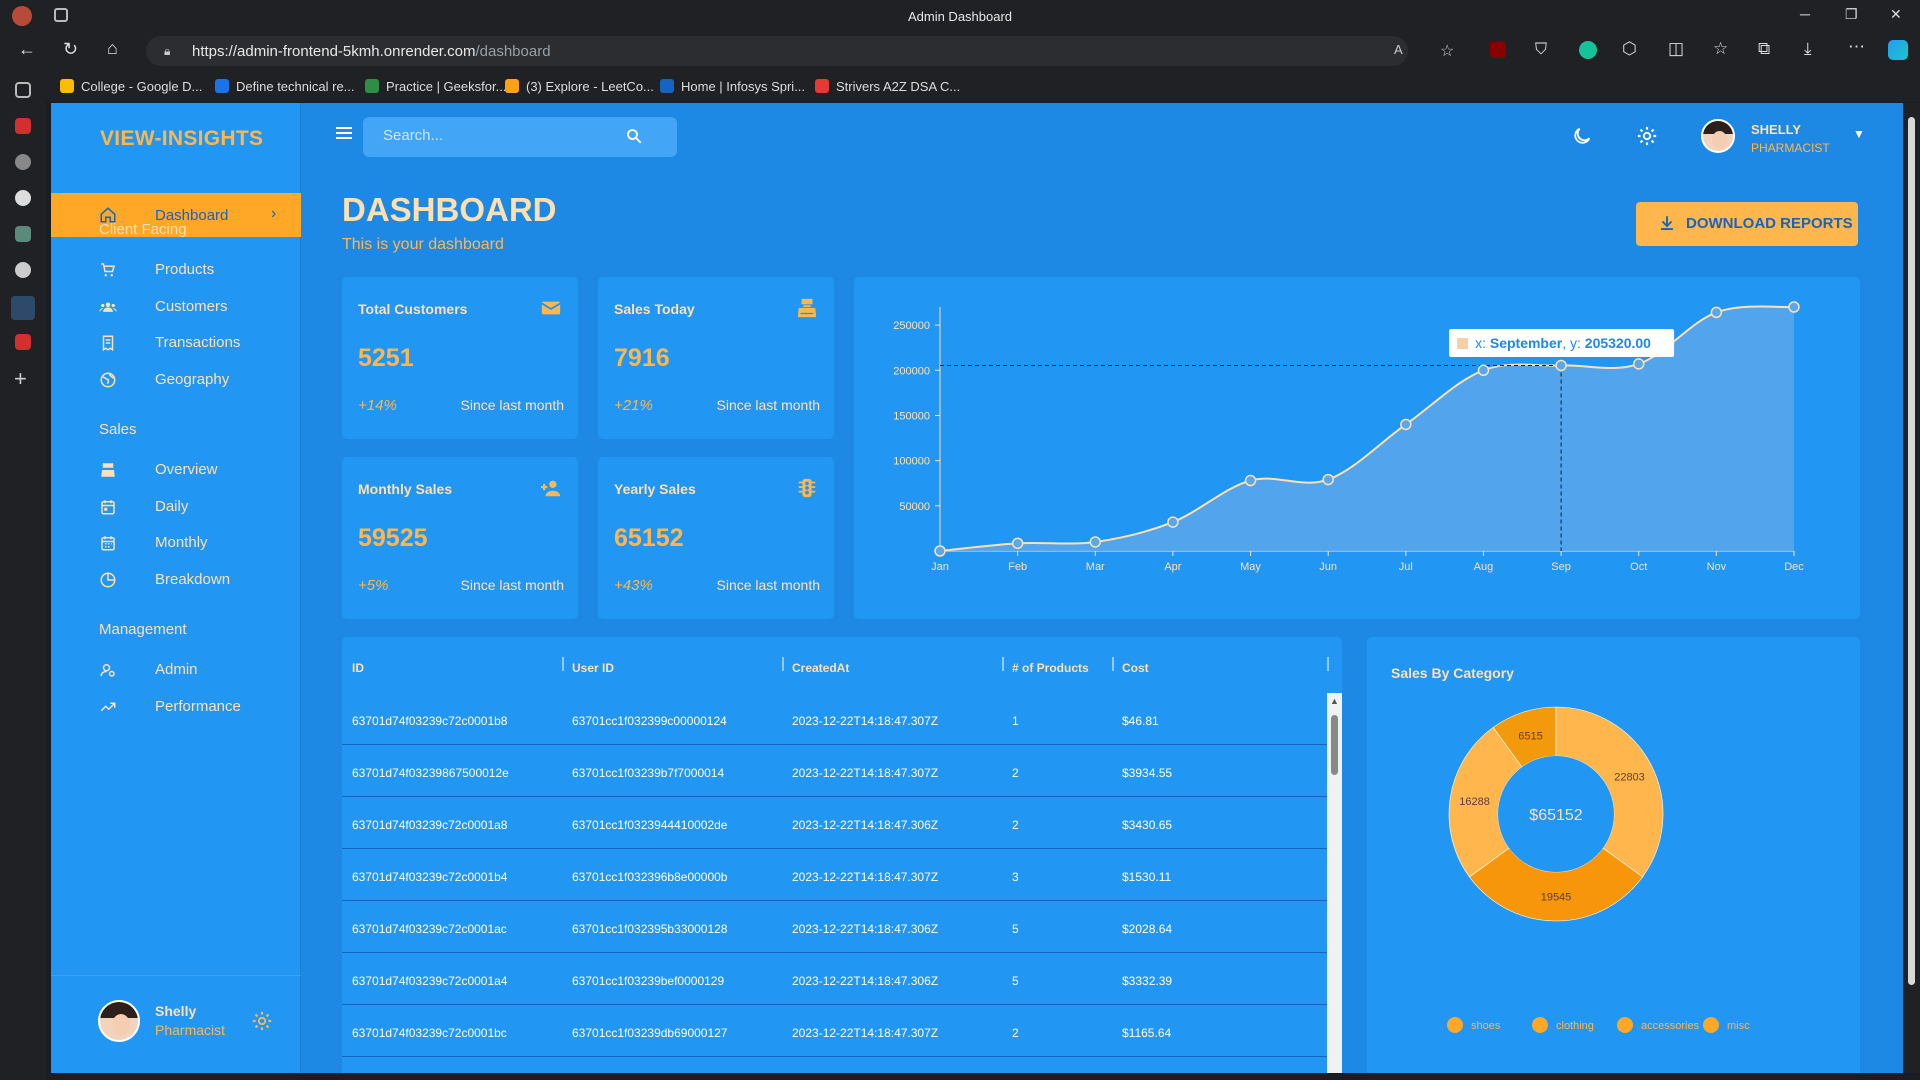 This screenshot has height=1080, width=1920. What do you see at coordinates (1050, 668) in the screenshot?
I see `column-header: # of Products` at bounding box center [1050, 668].